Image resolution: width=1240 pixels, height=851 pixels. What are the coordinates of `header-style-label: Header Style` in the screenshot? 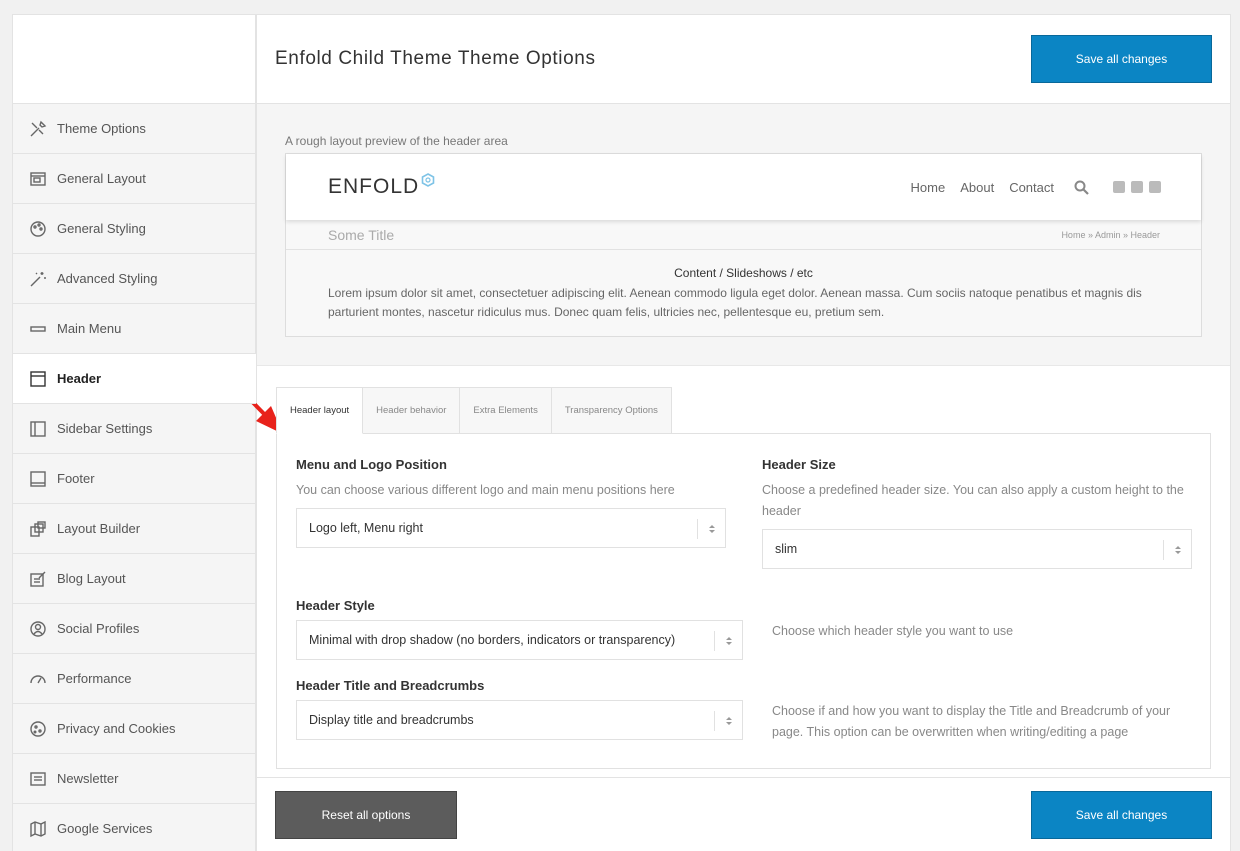 It's located at (335, 605).